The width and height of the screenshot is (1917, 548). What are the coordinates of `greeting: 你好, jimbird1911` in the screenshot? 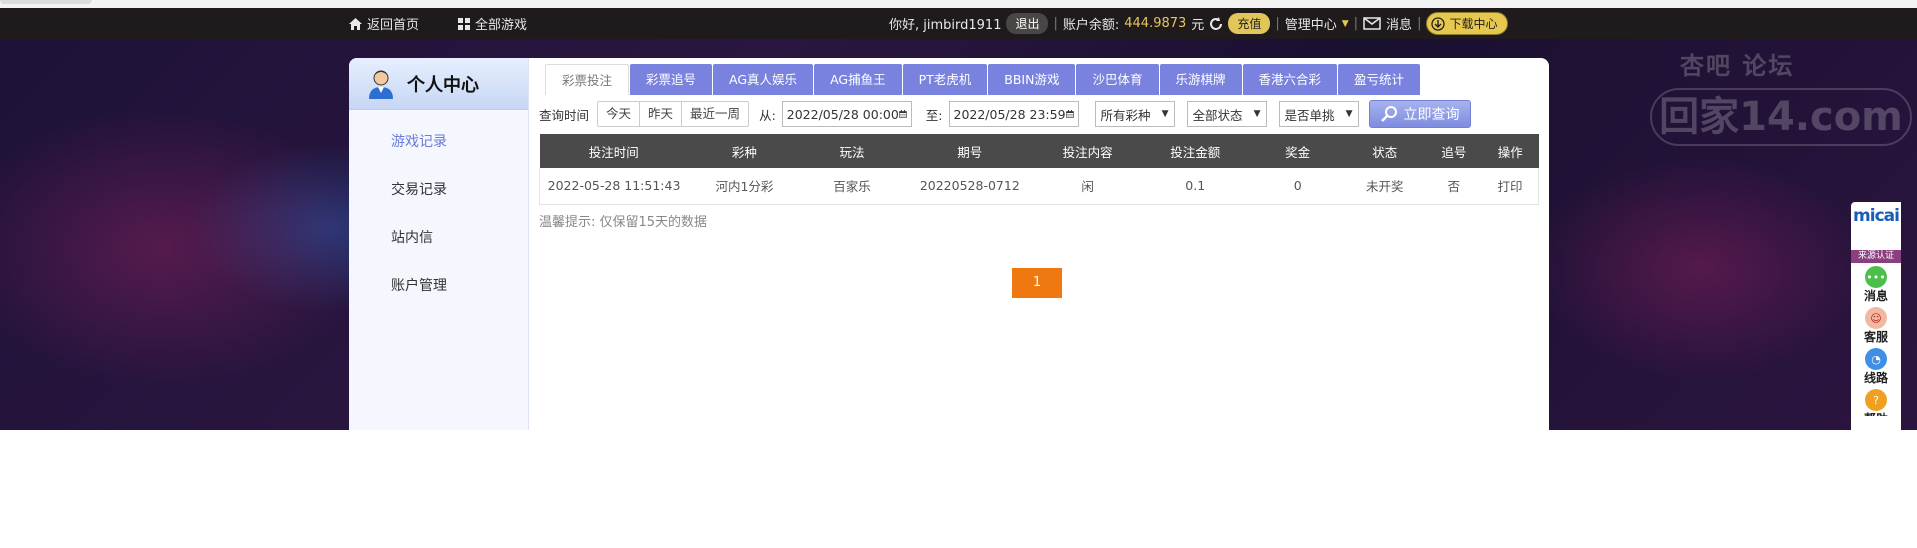 It's located at (945, 25).